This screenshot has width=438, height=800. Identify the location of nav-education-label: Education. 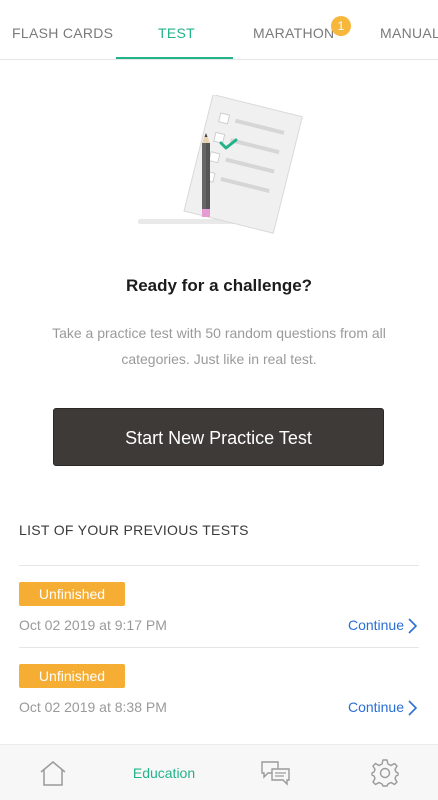
(164, 773).